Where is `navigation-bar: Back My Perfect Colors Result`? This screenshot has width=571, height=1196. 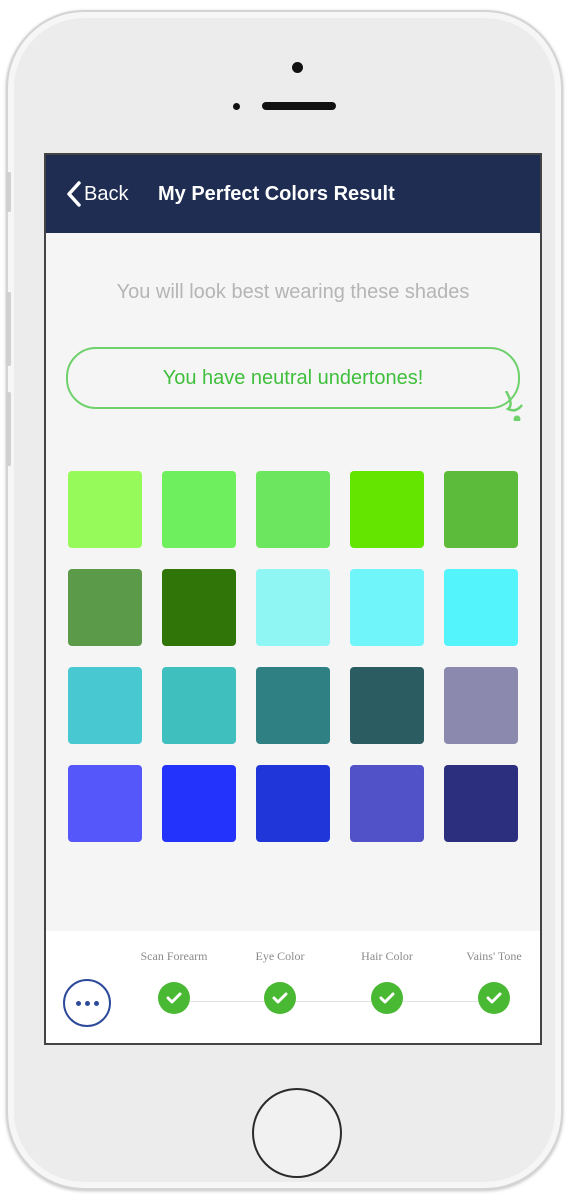 navigation-bar: Back My Perfect Colors Result is located at coordinates (293, 194).